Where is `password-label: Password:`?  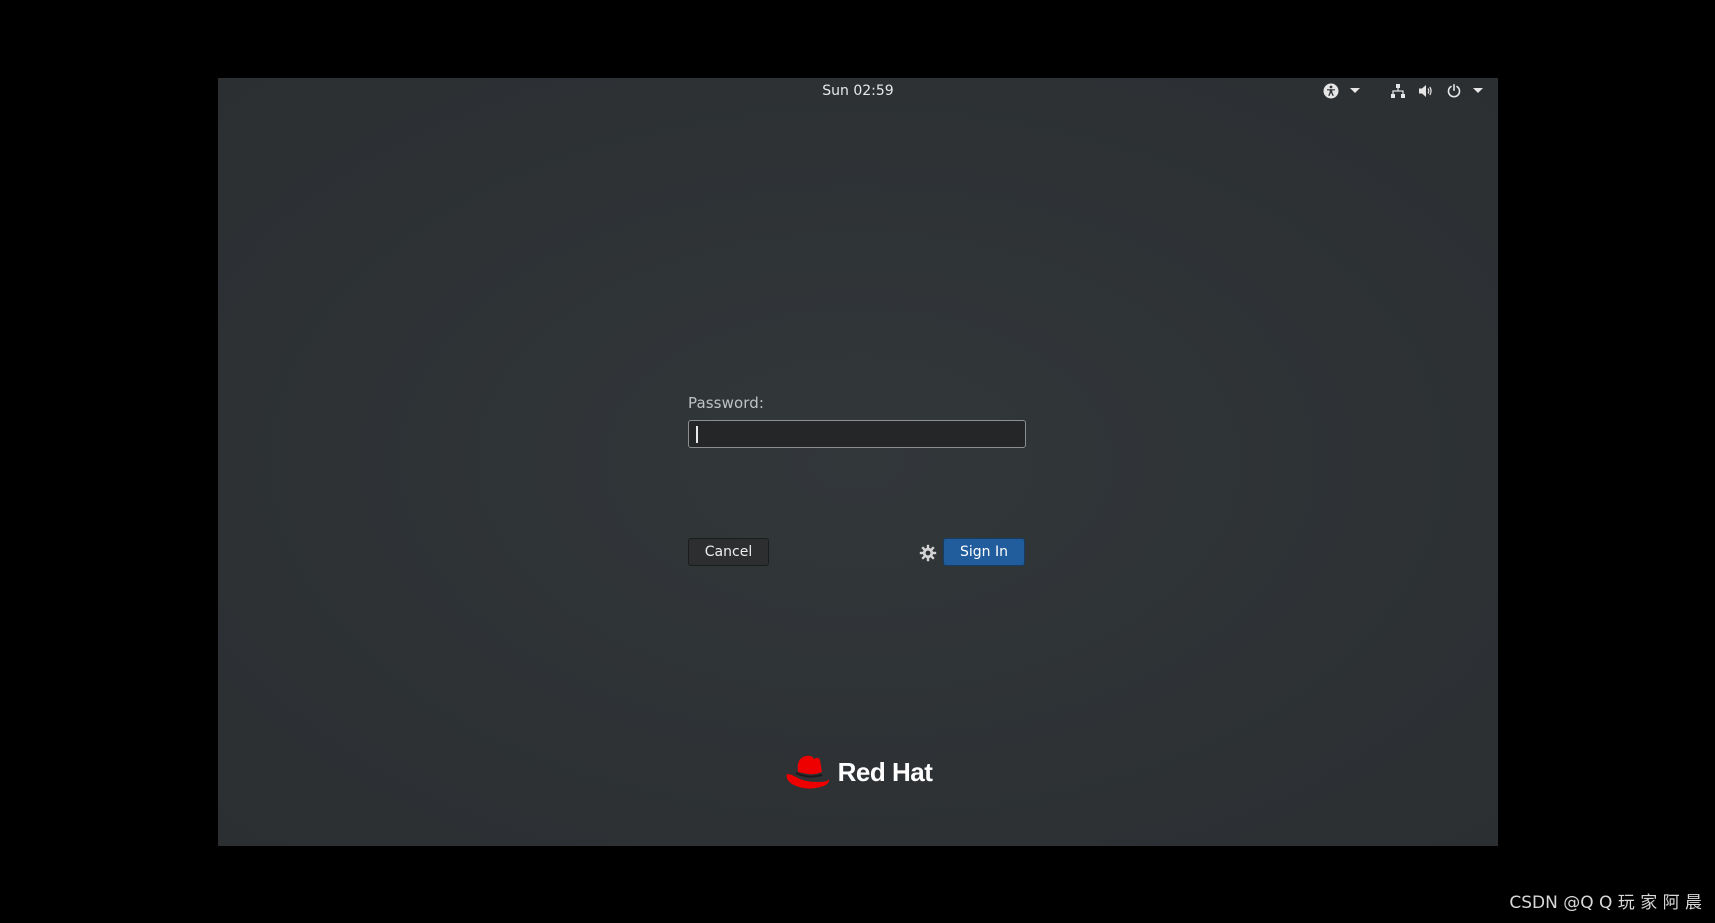
password-label: Password: is located at coordinates (726, 403).